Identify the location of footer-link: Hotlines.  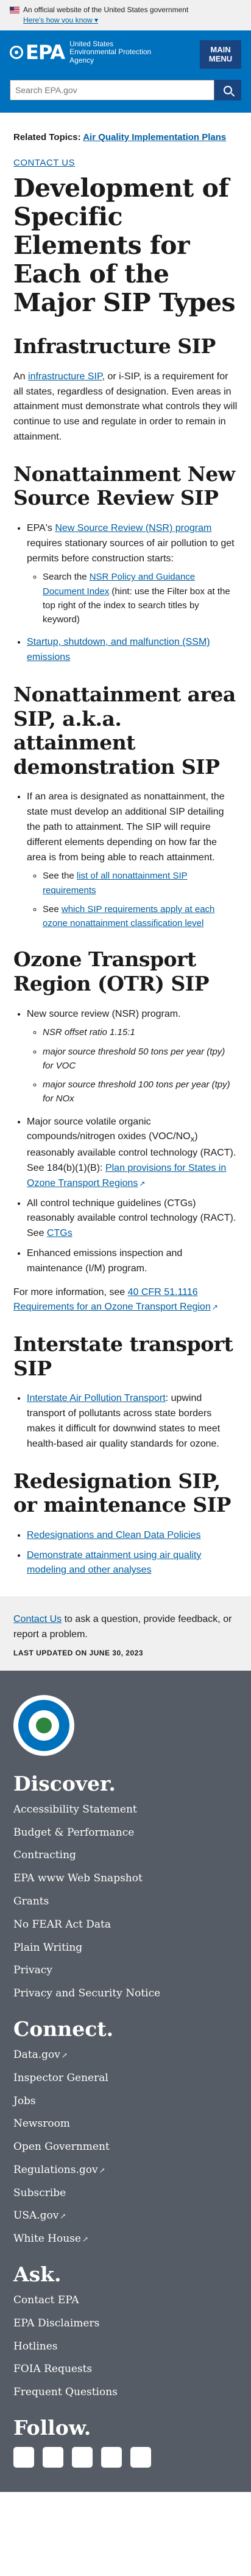
(35, 2346).